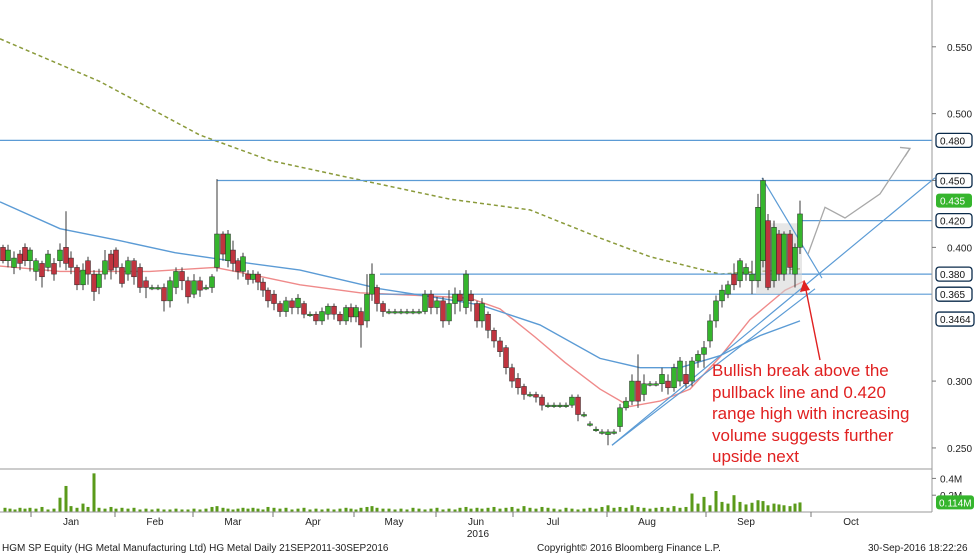 This screenshot has height=560, width=975. What do you see at coordinates (313, 522) in the screenshot?
I see `month-label: Apr` at bounding box center [313, 522].